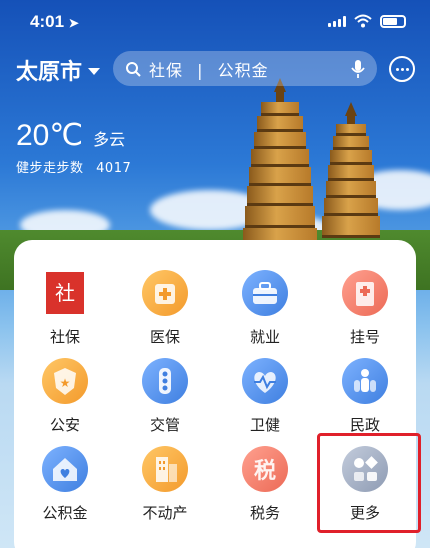 The width and height of the screenshot is (430, 548). I want to click on search-bar: 社保 | 公积金, so click(245, 68).